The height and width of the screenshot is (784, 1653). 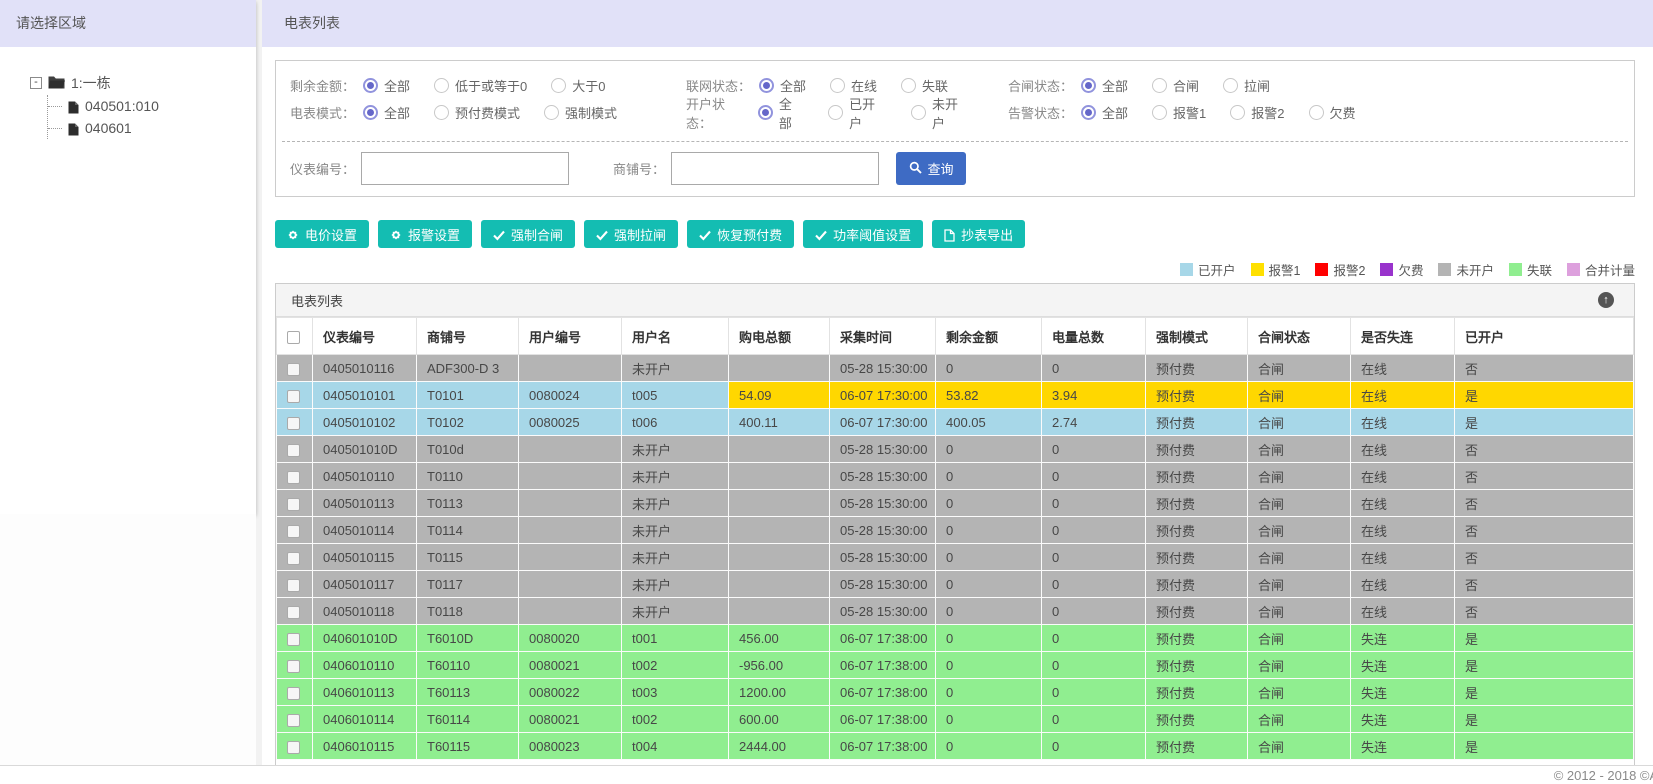 What do you see at coordinates (863, 234) in the screenshot?
I see `action-button-6: 功率阈值设置` at bounding box center [863, 234].